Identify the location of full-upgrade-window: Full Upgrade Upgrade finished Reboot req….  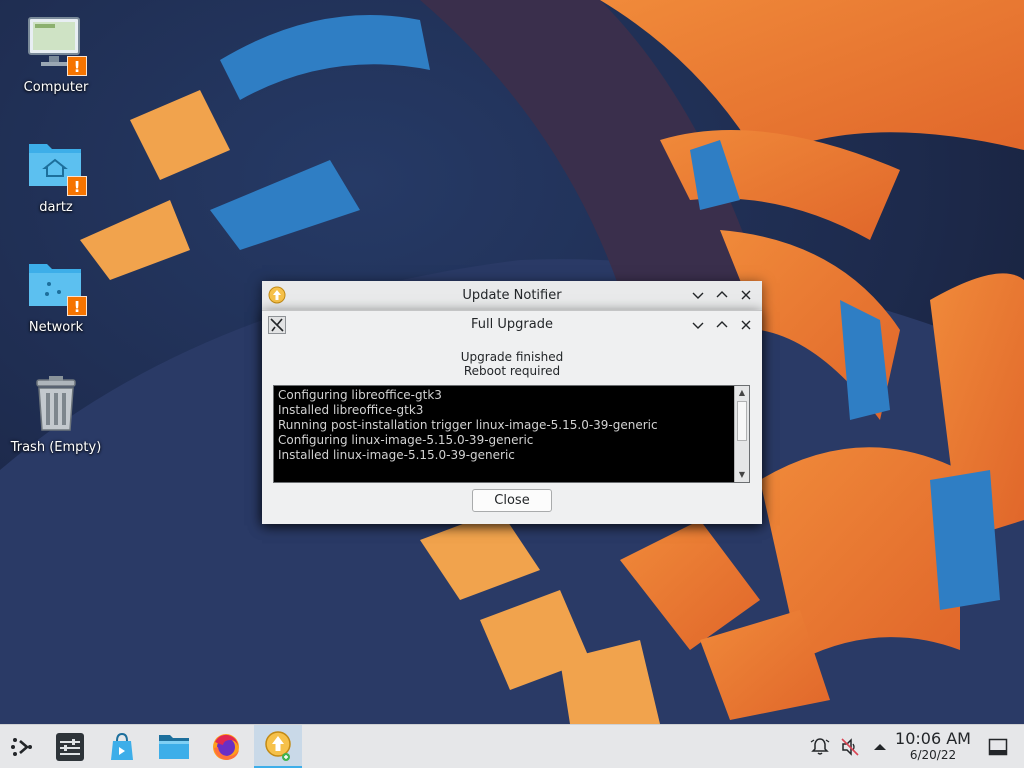
(512, 417).